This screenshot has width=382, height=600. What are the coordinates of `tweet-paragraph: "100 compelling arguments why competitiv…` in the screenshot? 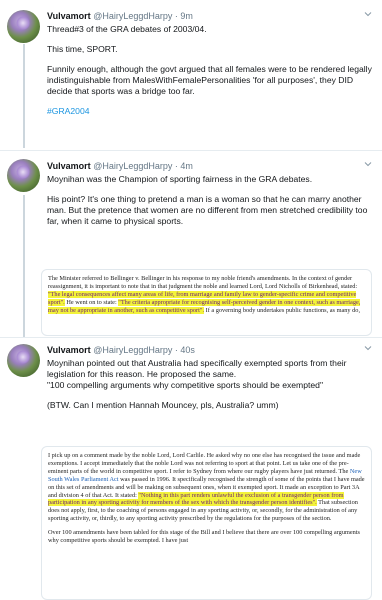 It's located at (185, 385).